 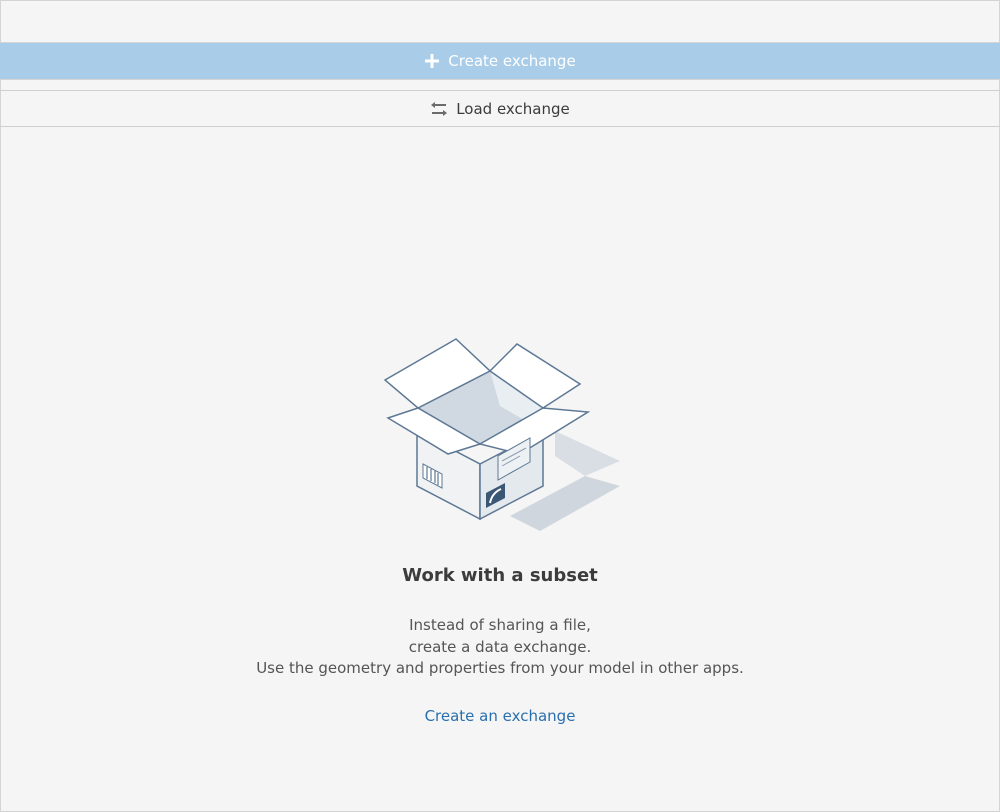 What do you see at coordinates (432, 61) in the screenshot?
I see `plus-icon` at bounding box center [432, 61].